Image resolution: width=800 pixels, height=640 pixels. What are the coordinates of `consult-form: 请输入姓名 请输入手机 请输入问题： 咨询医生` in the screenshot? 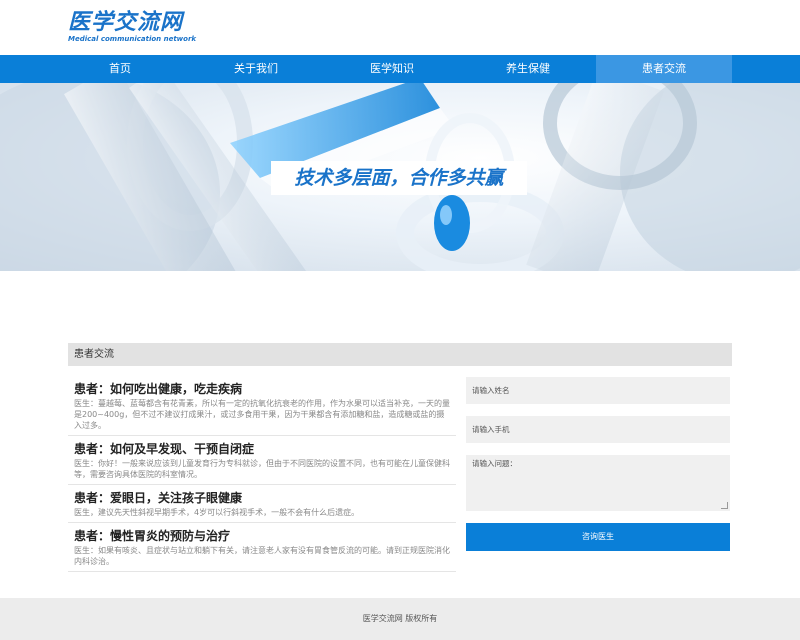 It's located at (598, 464).